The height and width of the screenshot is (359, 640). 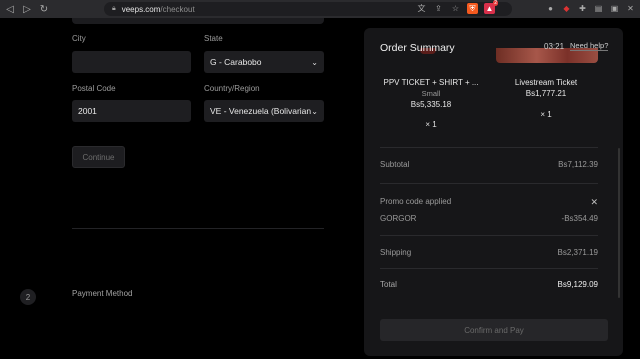 What do you see at coordinates (264, 62) in the screenshot?
I see `state-select: G - Carabobo ⌄` at bounding box center [264, 62].